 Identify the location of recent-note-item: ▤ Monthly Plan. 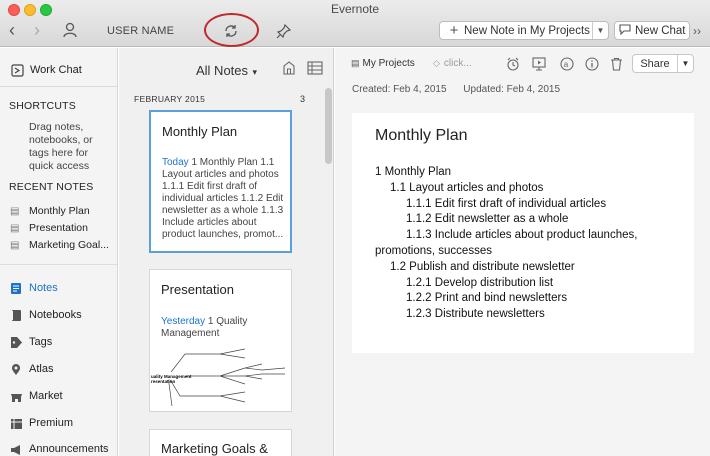
(50, 211).